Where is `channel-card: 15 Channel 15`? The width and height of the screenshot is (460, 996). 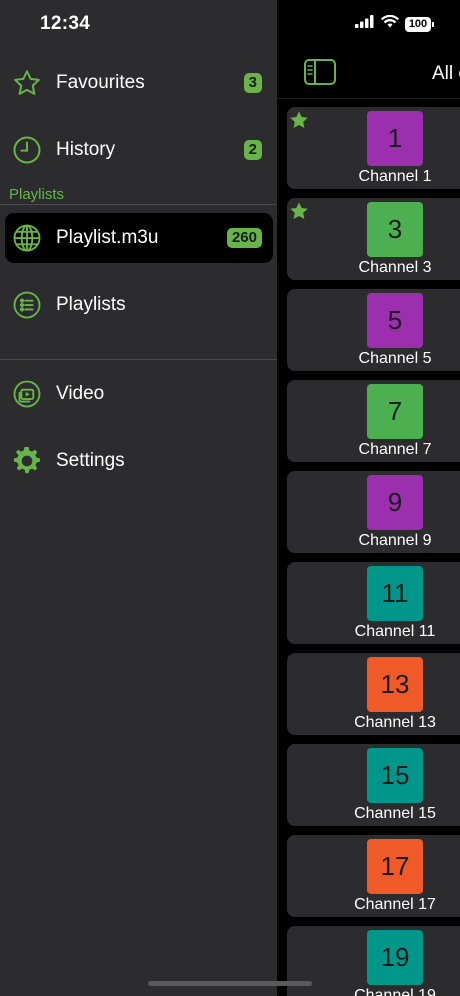 channel-card: 15 Channel 15 is located at coordinates (373, 785).